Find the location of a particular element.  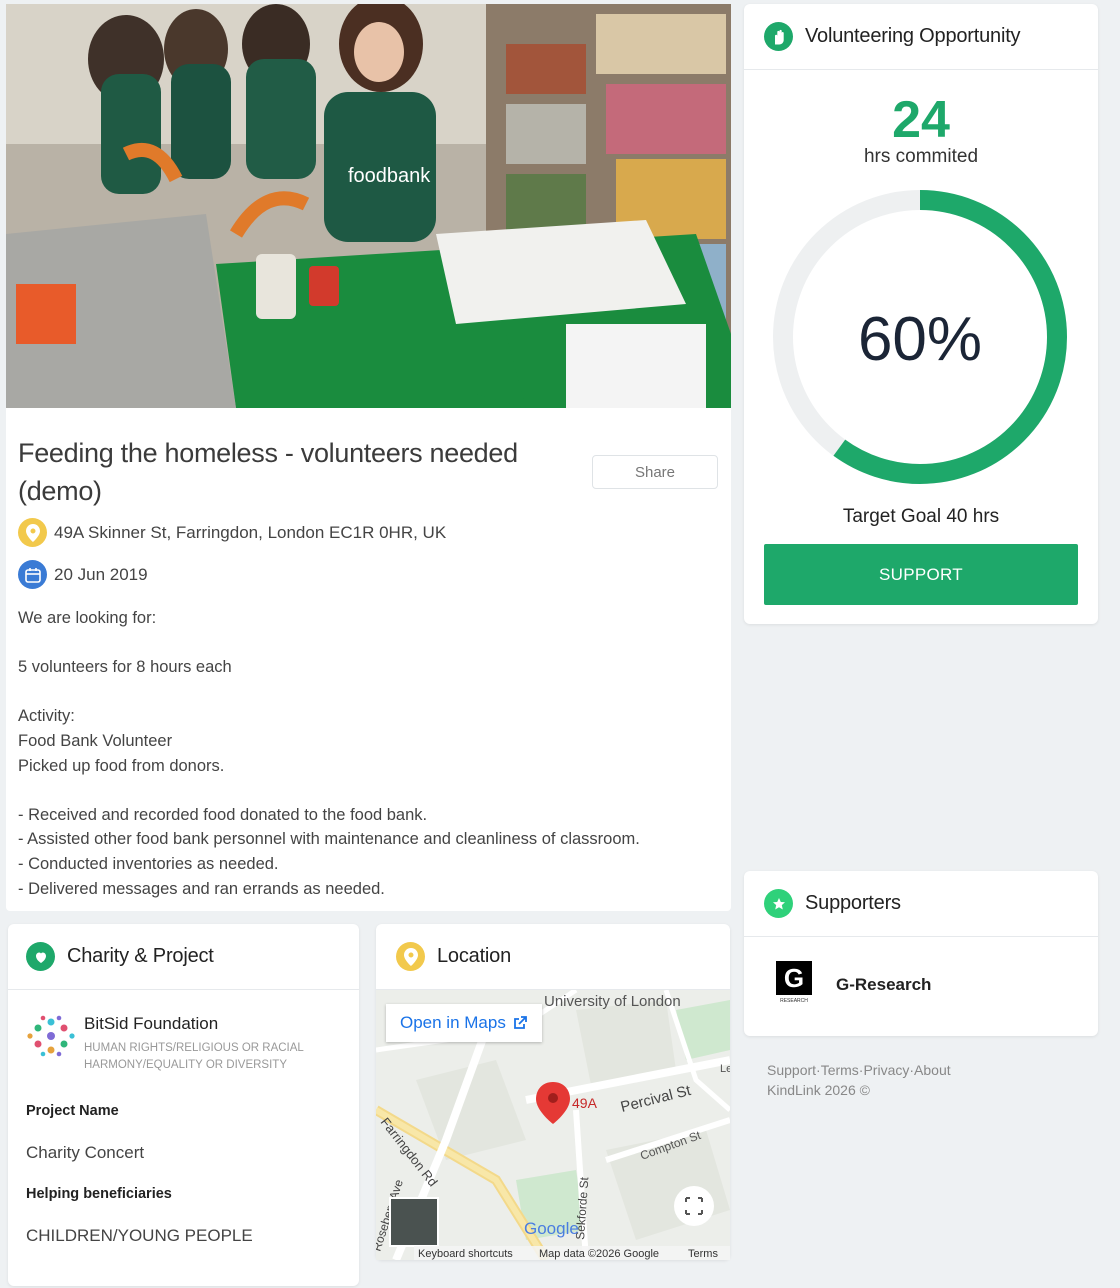

share-button: Share is located at coordinates (655, 472).